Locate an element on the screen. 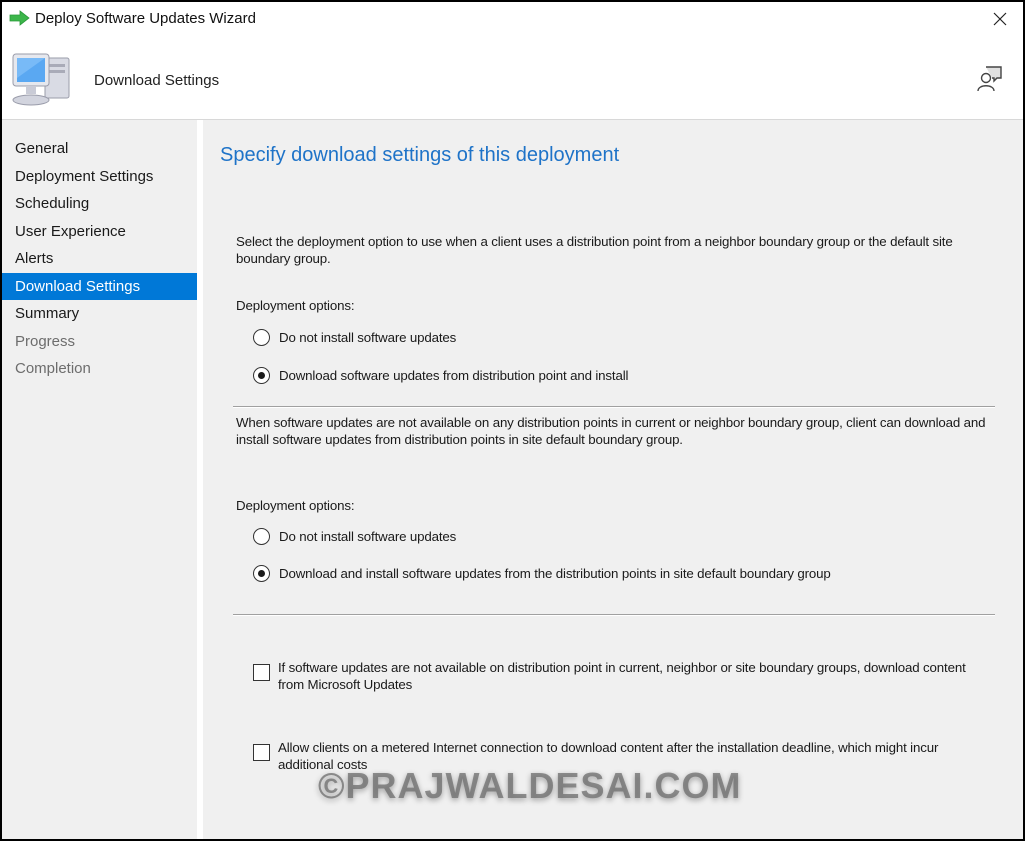  section1-radio-do-not-install: Do not install software updates is located at coordinates (354, 337).